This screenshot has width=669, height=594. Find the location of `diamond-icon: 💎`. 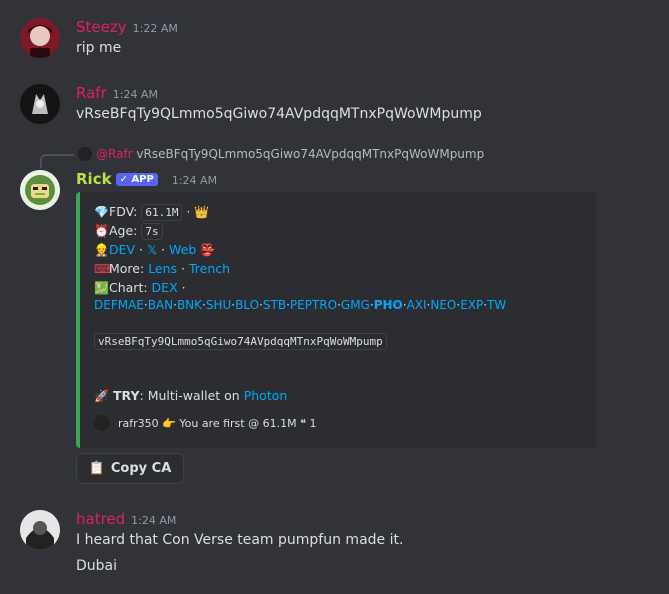

diamond-icon: 💎 is located at coordinates (101, 212).